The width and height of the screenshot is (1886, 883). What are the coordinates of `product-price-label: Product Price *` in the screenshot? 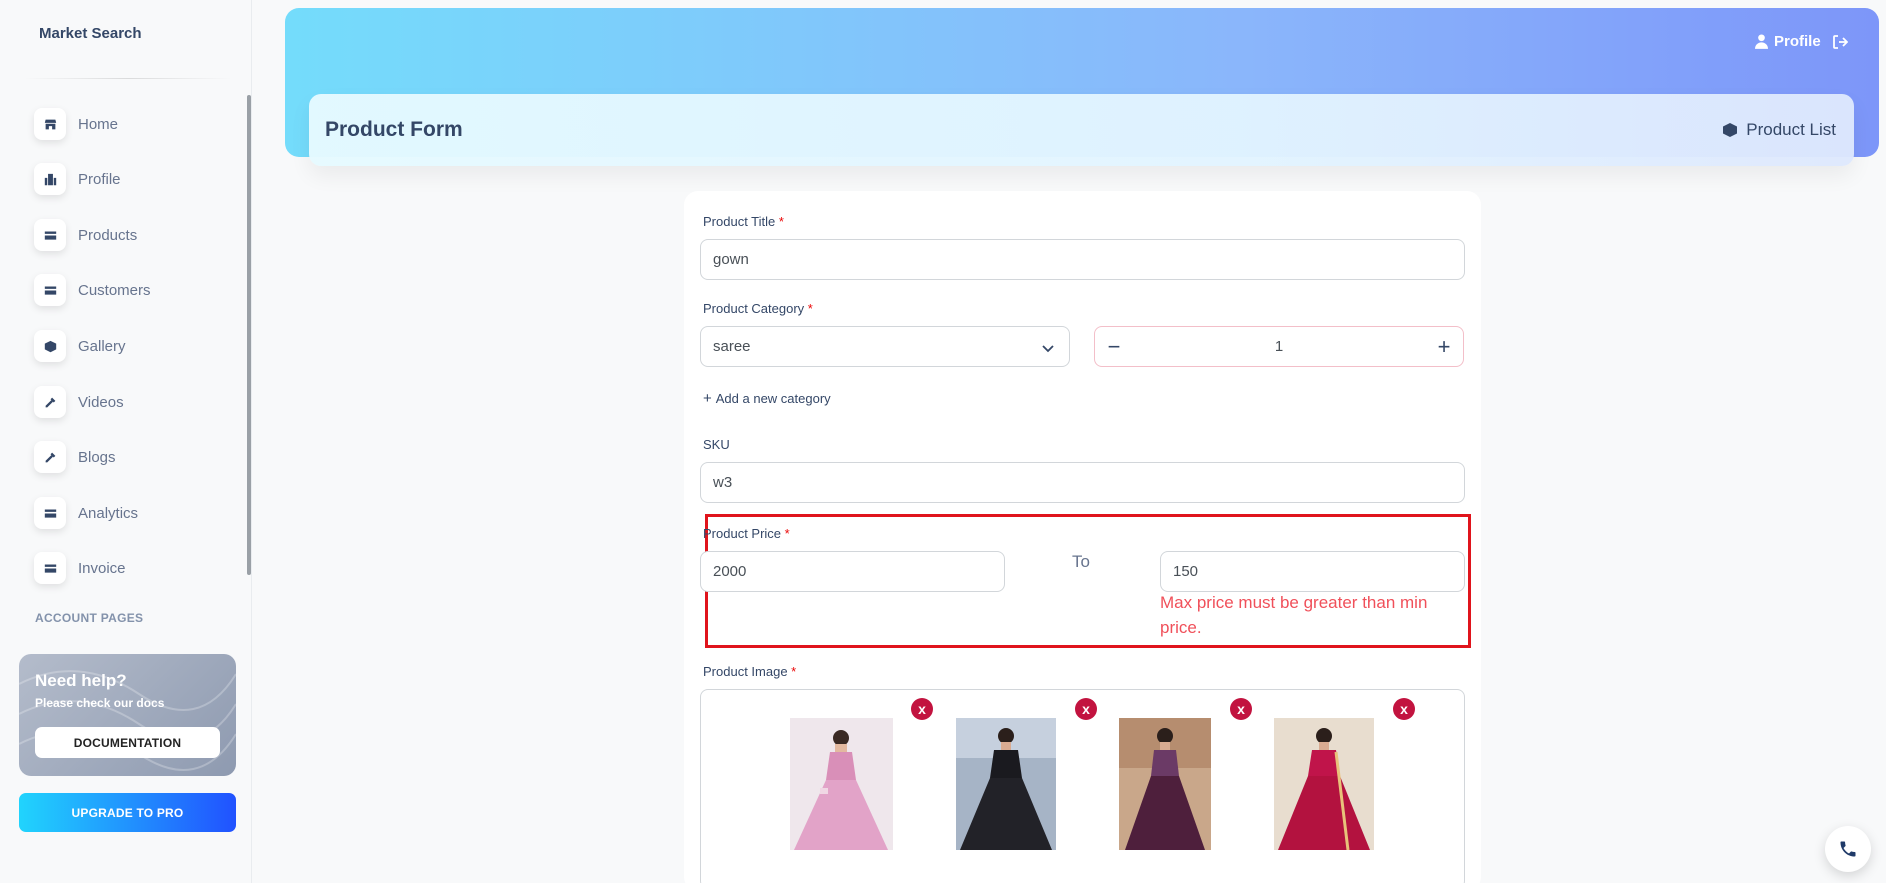 It's located at (746, 533).